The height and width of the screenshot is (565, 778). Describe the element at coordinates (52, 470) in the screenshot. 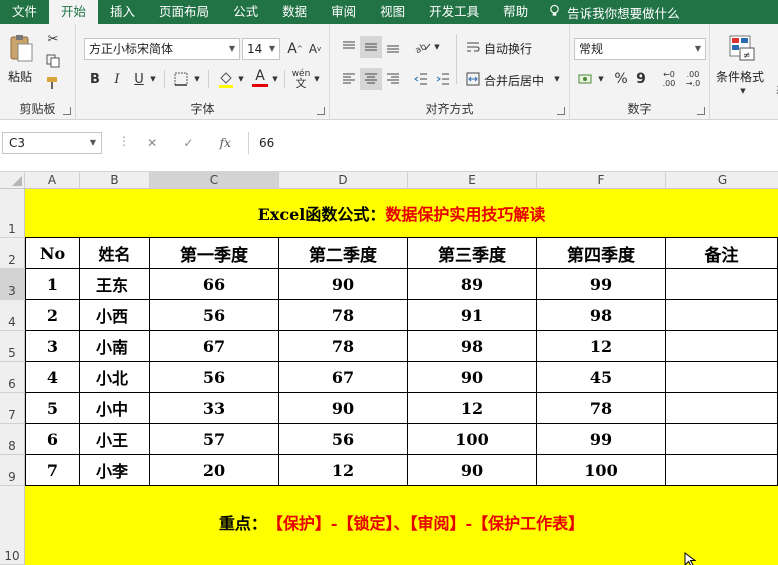

I see `cell-no: 7` at that location.